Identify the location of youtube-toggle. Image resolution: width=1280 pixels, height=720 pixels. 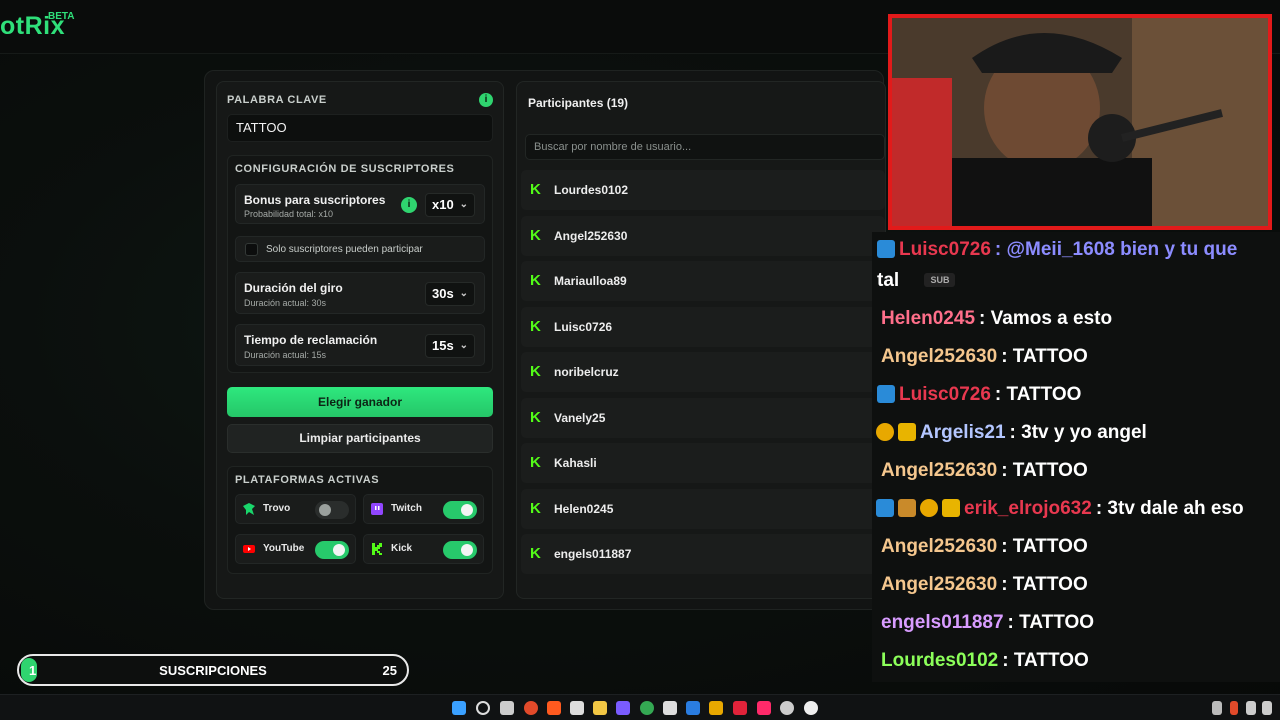
(332, 550).